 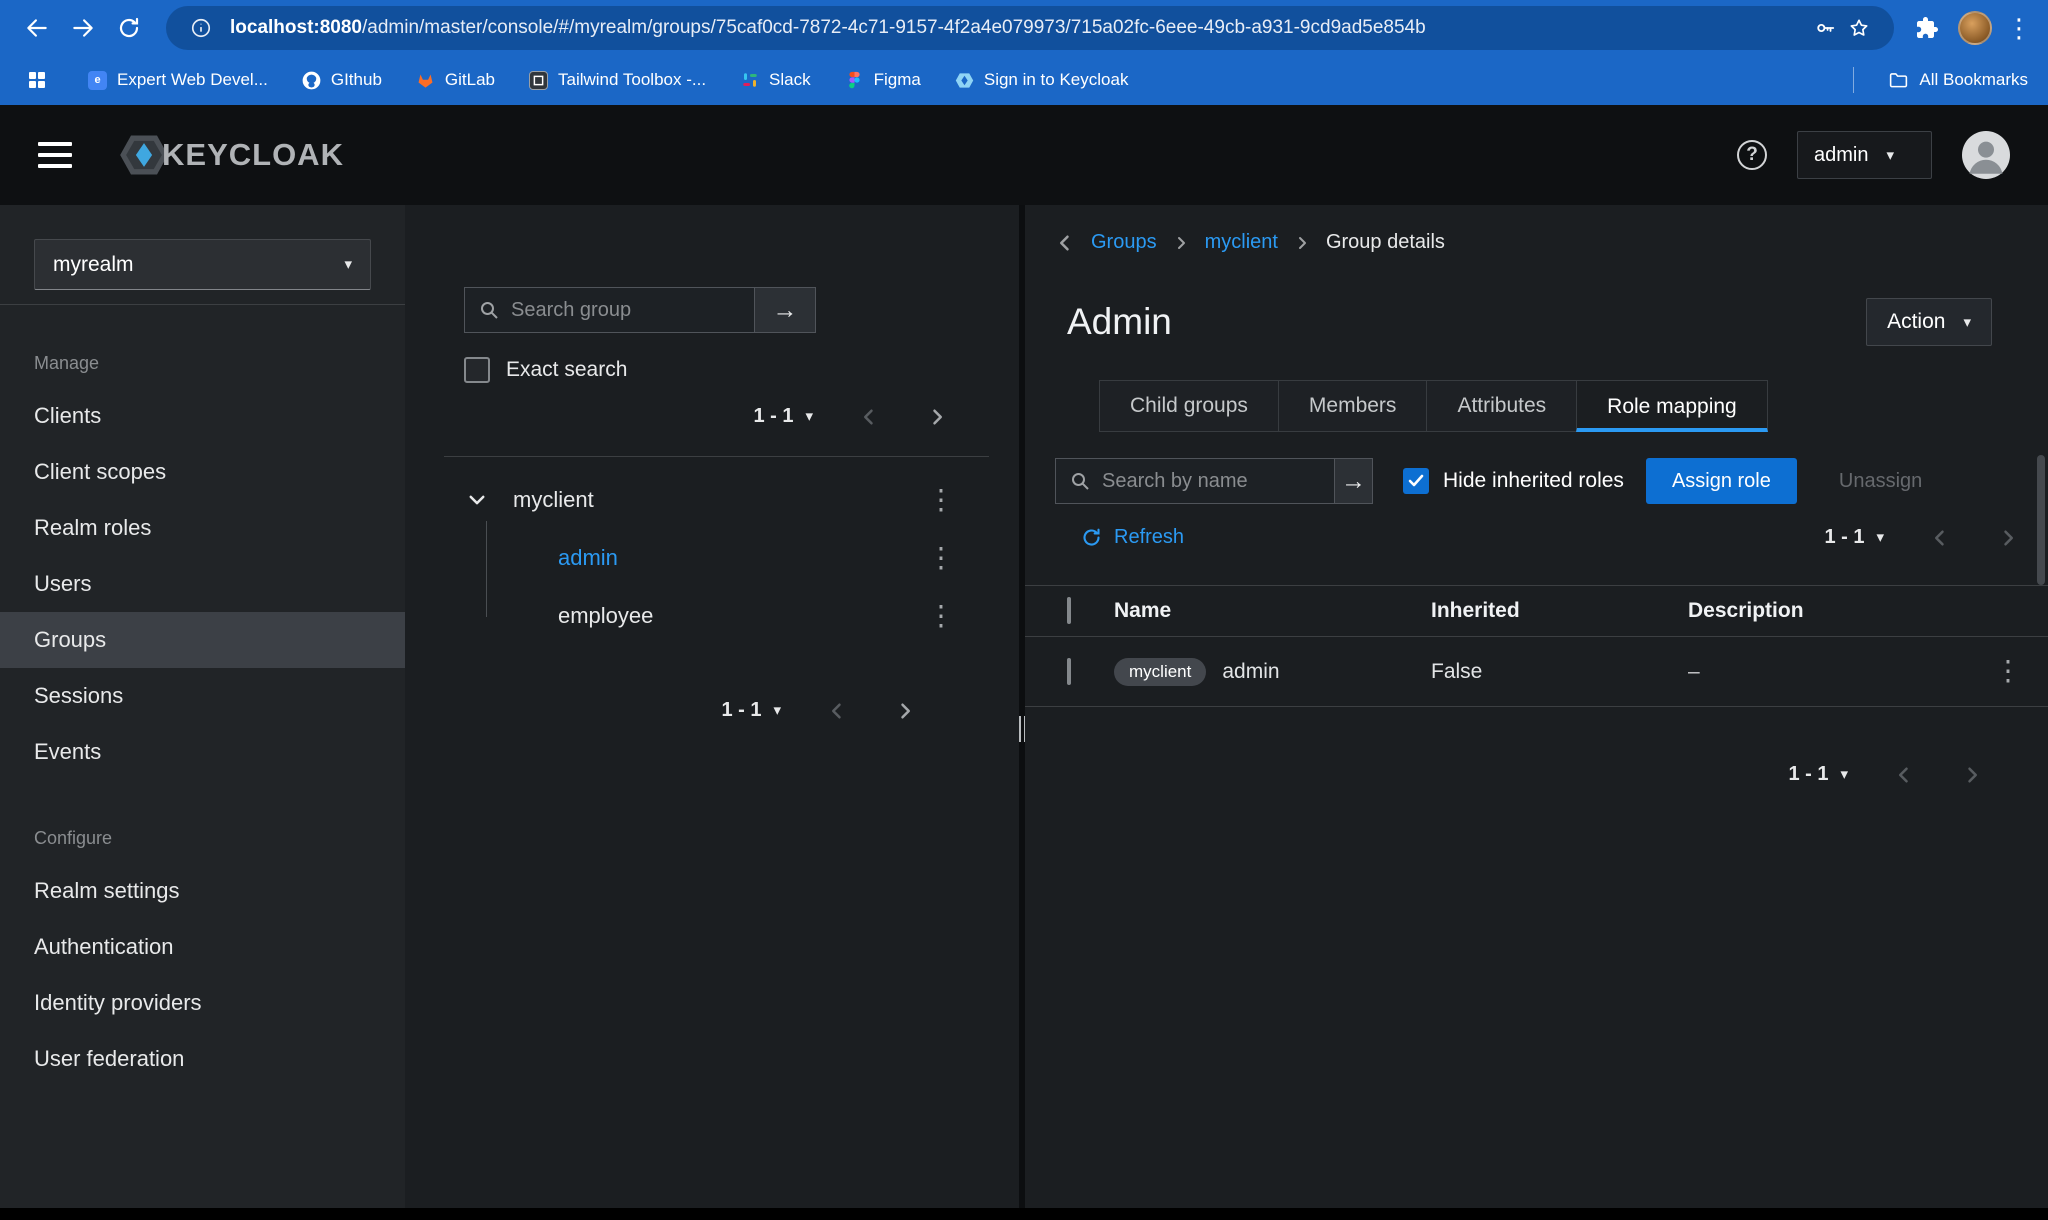 I want to click on sidebar-item-realm-roles: Realm roles, so click(x=202, y=528).